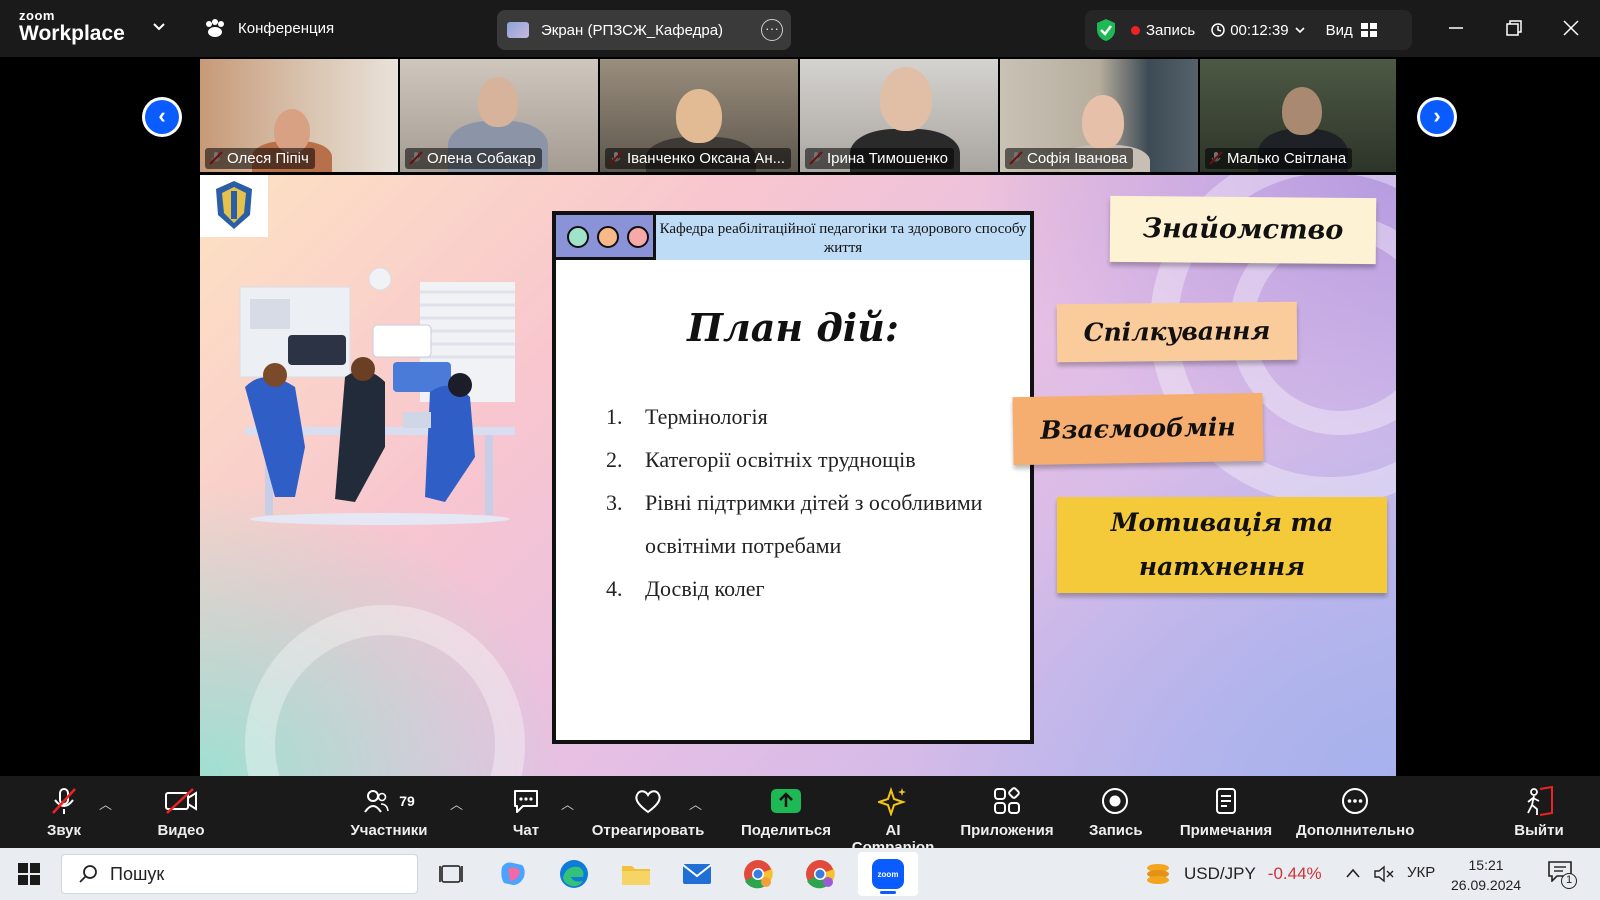 The width and height of the screenshot is (1600, 900). What do you see at coordinates (706, 416) in the screenshot?
I see `agenda-text: Термінологія` at bounding box center [706, 416].